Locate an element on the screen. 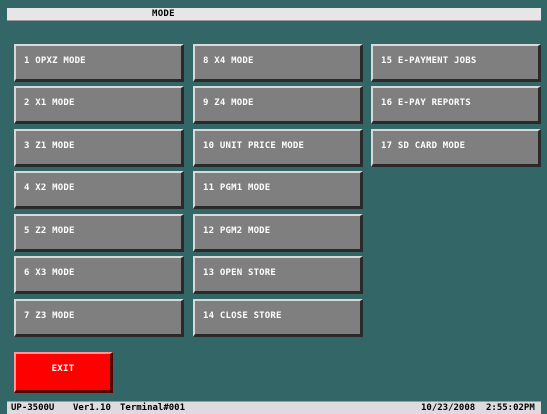 This screenshot has height=414, width=547. mode-button-7-z3: 7 Z3 MODE is located at coordinates (99, 318).